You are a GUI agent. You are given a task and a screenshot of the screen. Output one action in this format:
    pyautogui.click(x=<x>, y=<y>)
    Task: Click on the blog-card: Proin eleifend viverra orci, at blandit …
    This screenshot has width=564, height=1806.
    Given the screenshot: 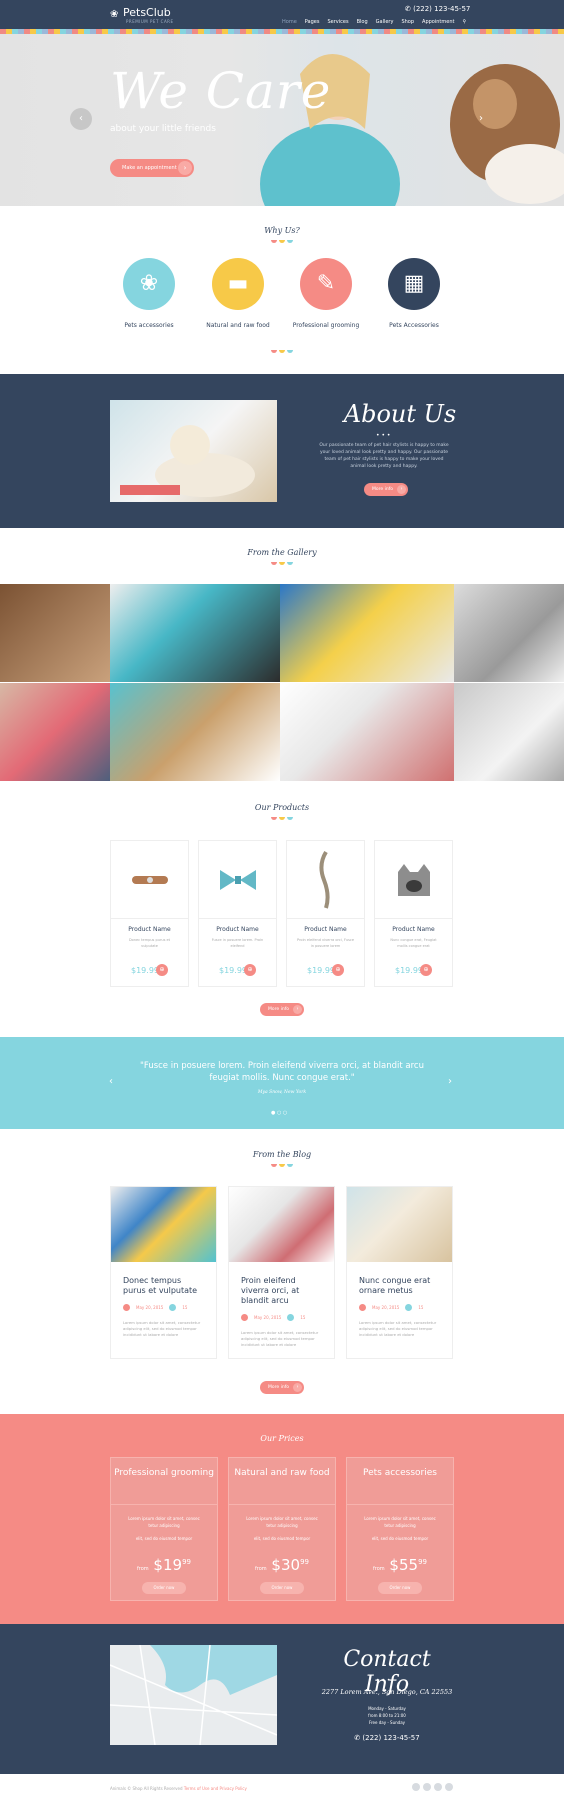 What is the action you would take?
    pyautogui.click(x=281, y=1272)
    